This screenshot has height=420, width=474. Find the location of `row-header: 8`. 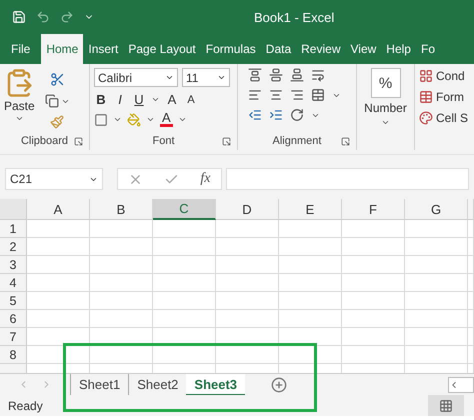

row-header: 8 is located at coordinates (13, 355).